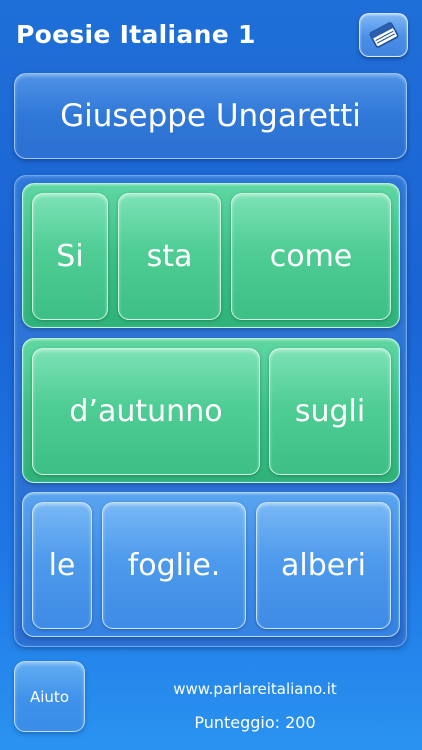 The image size is (422, 750). I want to click on word-tile: foglie., so click(174, 565).